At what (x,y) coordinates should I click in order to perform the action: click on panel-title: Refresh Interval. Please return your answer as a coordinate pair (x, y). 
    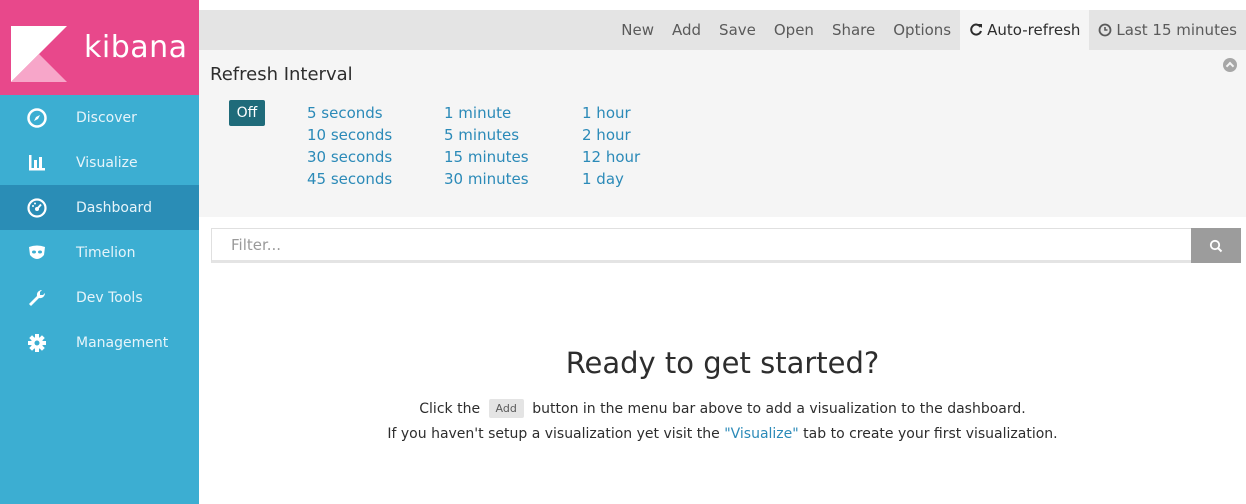
    Looking at the image, I should click on (281, 74).